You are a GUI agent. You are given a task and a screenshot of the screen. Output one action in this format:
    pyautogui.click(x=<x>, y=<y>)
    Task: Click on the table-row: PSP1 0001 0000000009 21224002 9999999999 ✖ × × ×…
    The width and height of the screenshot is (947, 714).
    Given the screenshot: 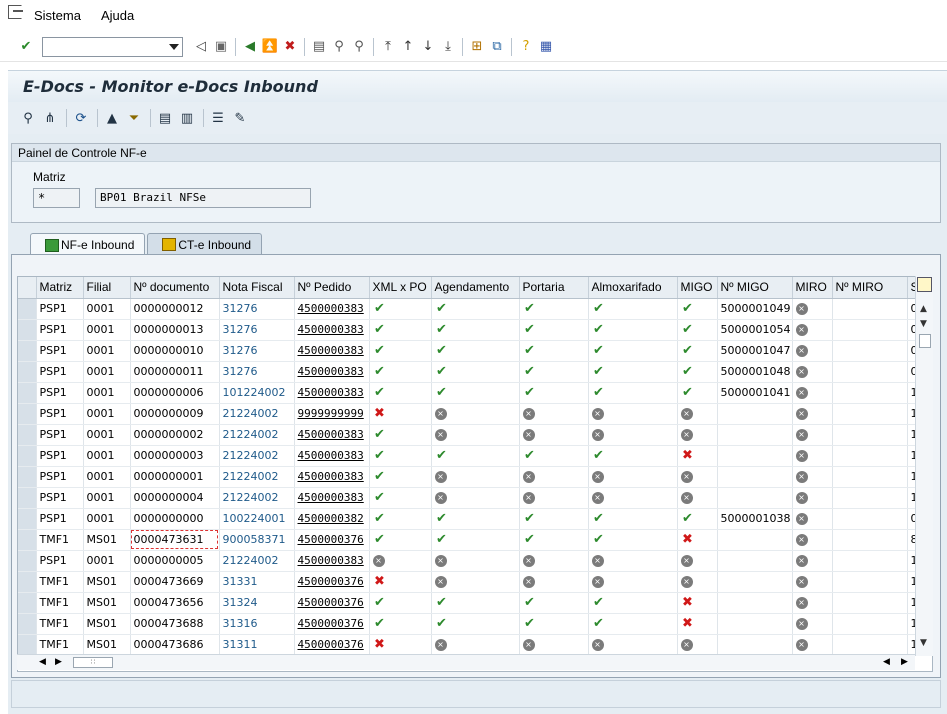 What is the action you would take?
    pyautogui.click(x=470, y=414)
    